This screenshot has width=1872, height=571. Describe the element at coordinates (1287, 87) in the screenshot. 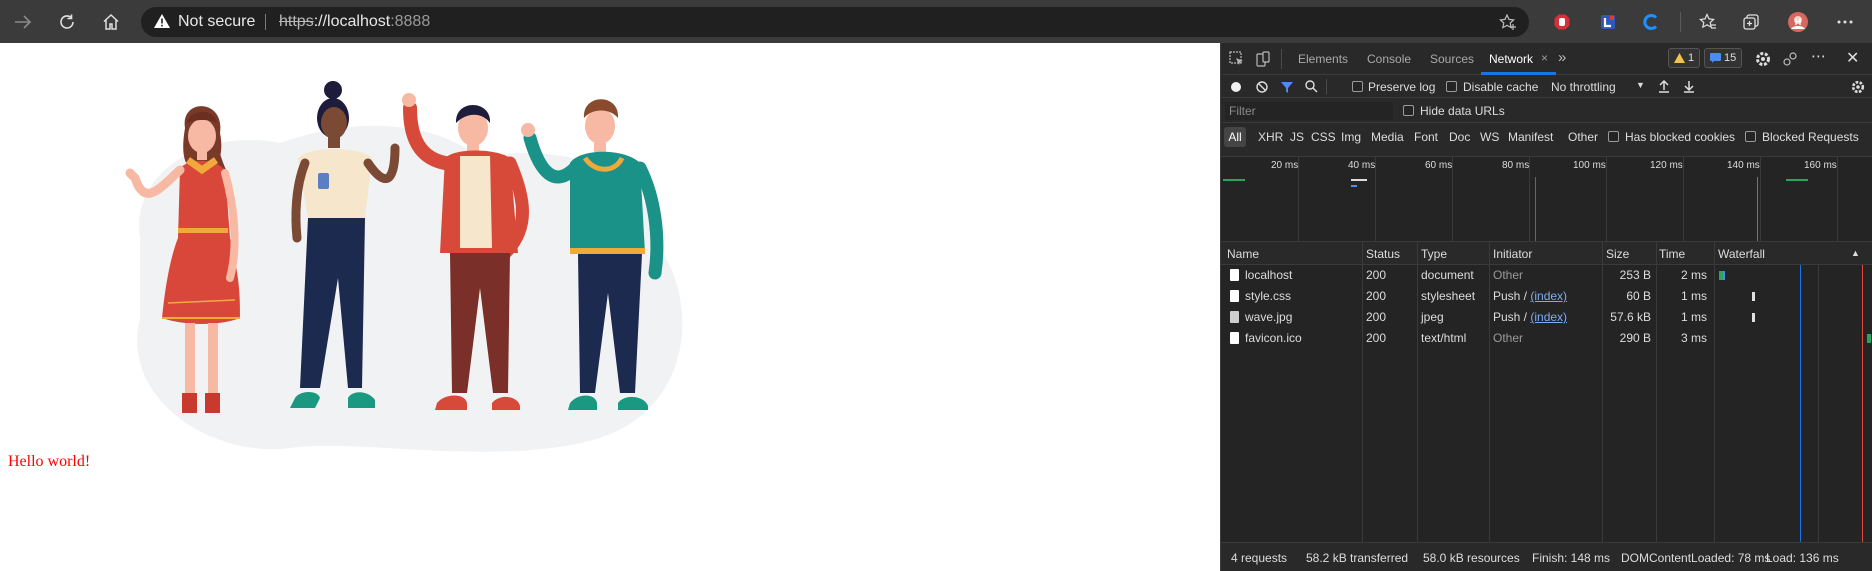

I see `filter-icon` at that location.